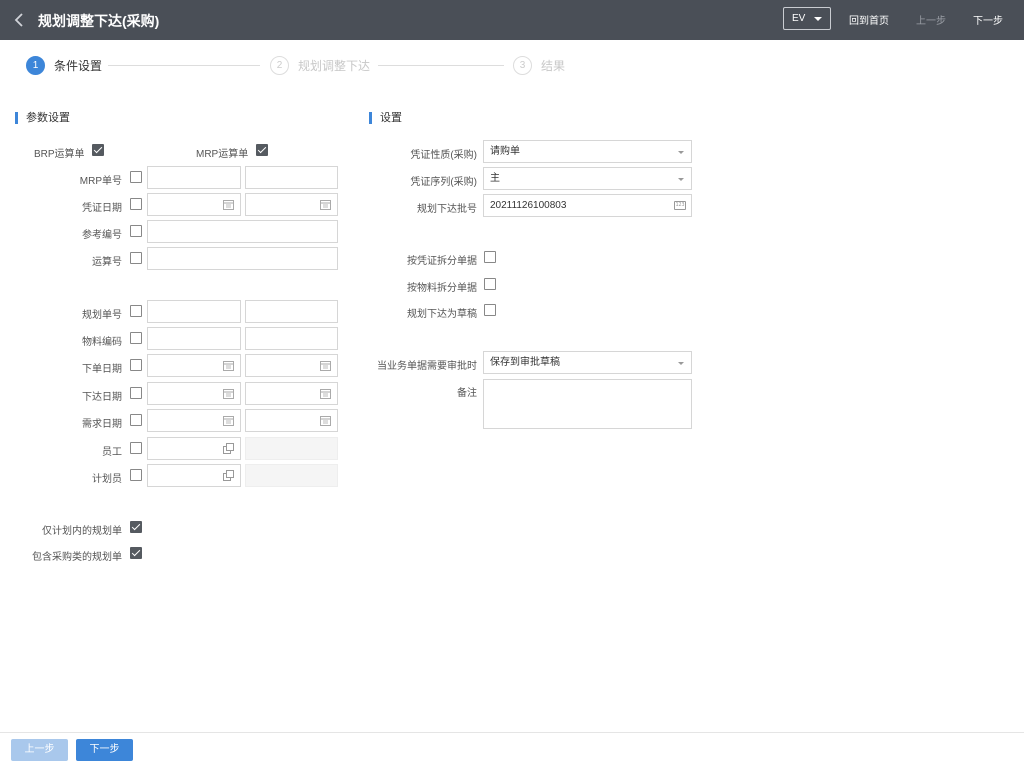 The width and height of the screenshot is (1024, 768). I want to click on material-code-checkbox, so click(136, 338).